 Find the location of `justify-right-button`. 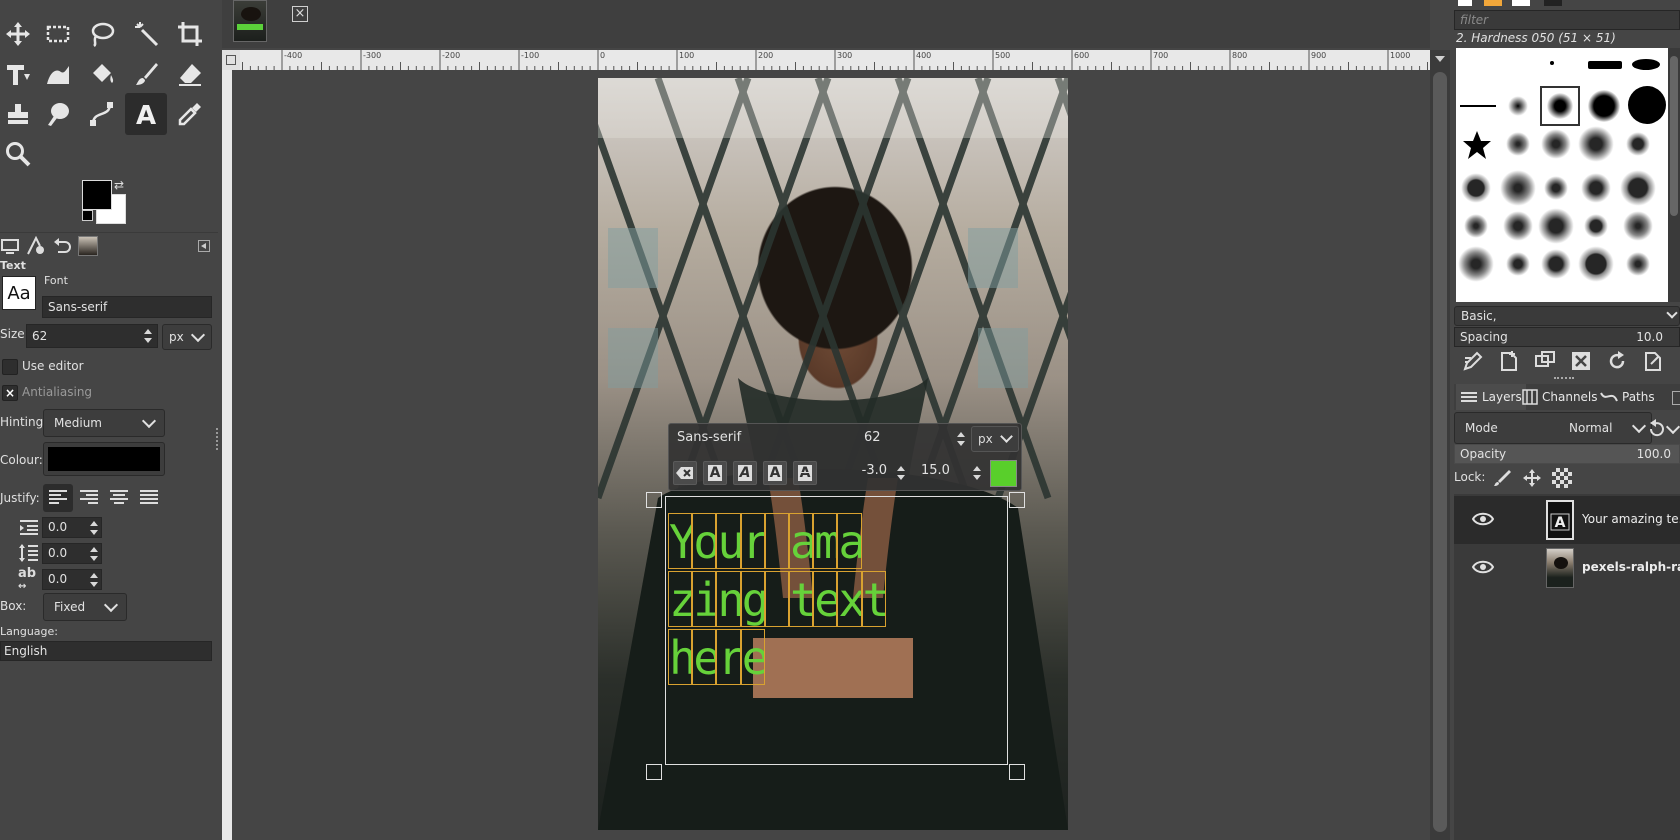

justify-right-button is located at coordinates (89, 498).